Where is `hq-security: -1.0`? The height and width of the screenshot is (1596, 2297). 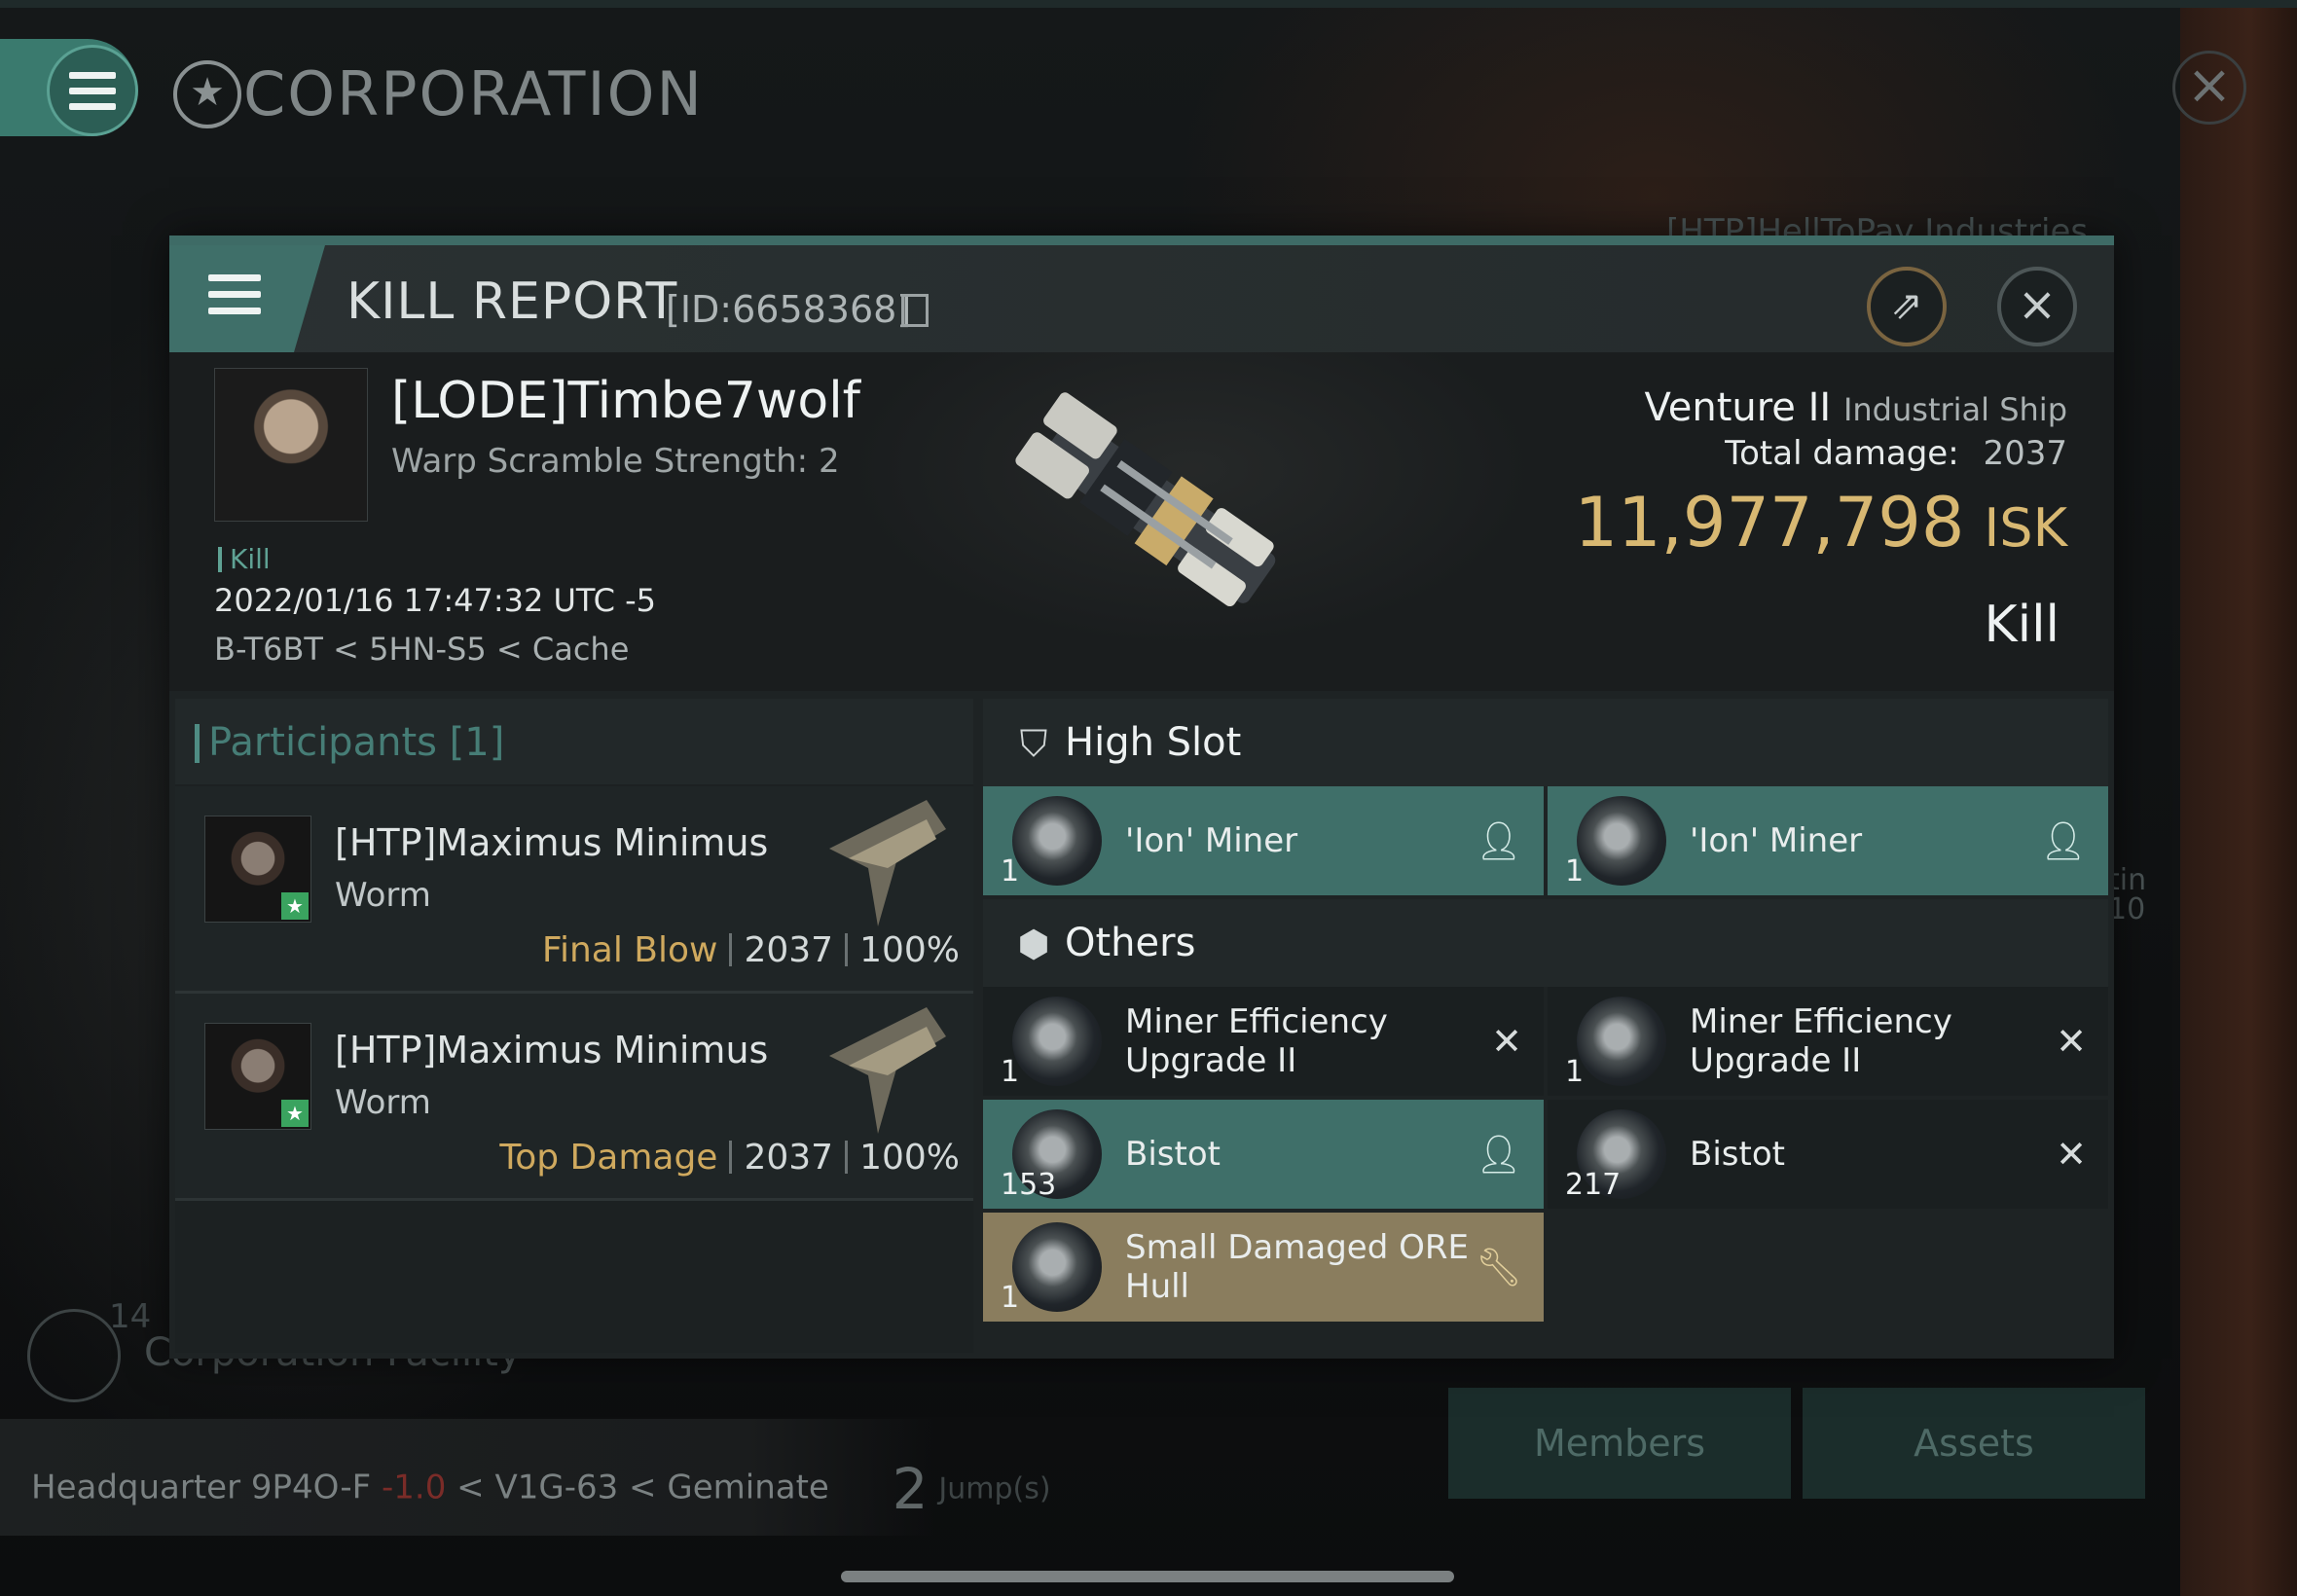 hq-security: -1.0 is located at coordinates (415, 1487).